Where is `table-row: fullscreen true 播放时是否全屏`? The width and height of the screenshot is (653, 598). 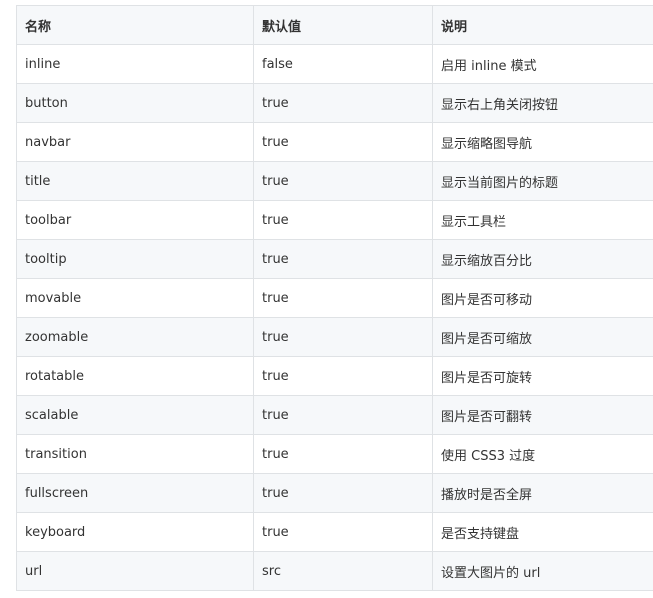
table-row: fullscreen true 播放时是否全屏 is located at coordinates (334, 493).